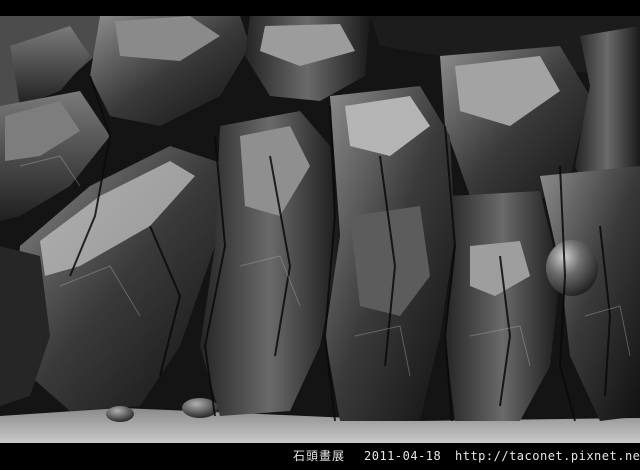 The width and height of the screenshot is (640, 470). I want to click on caption-date: 2011-04-18, so click(403, 456).